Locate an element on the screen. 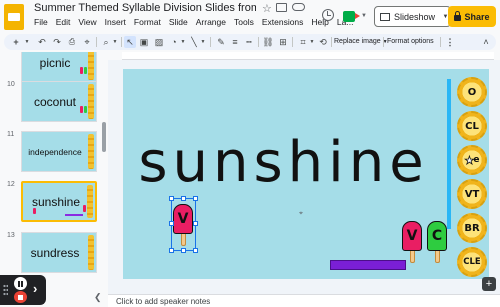 The image size is (500, 307). meet-button: ▼ is located at coordinates (355, 16).